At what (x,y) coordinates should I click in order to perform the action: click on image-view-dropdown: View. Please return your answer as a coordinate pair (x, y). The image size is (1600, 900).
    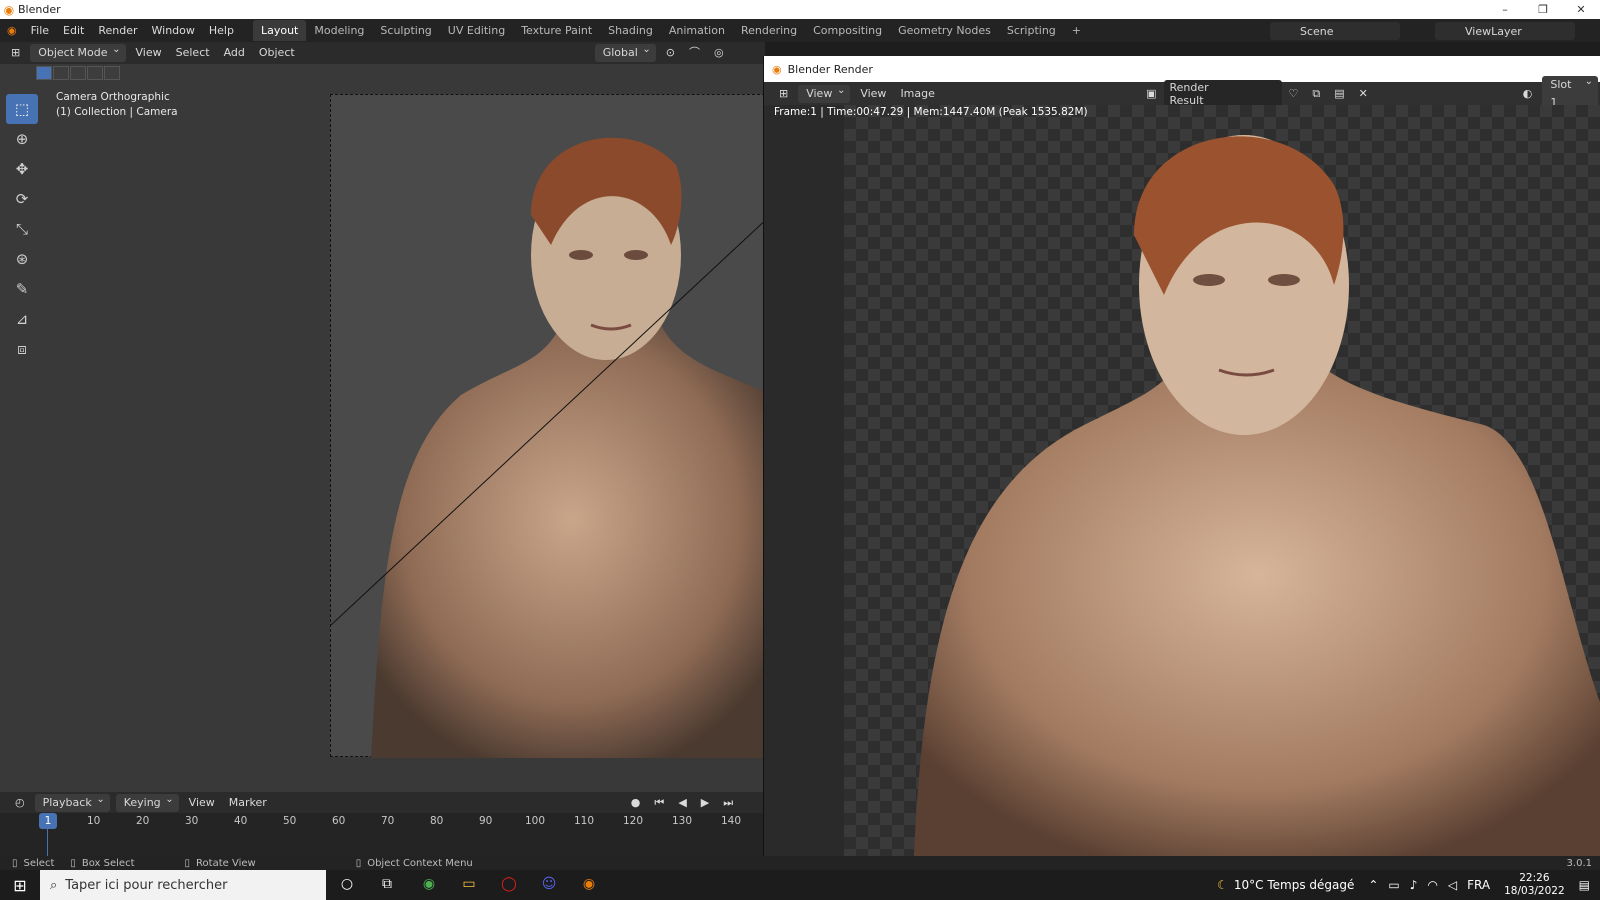
    Looking at the image, I should click on (824, 92).